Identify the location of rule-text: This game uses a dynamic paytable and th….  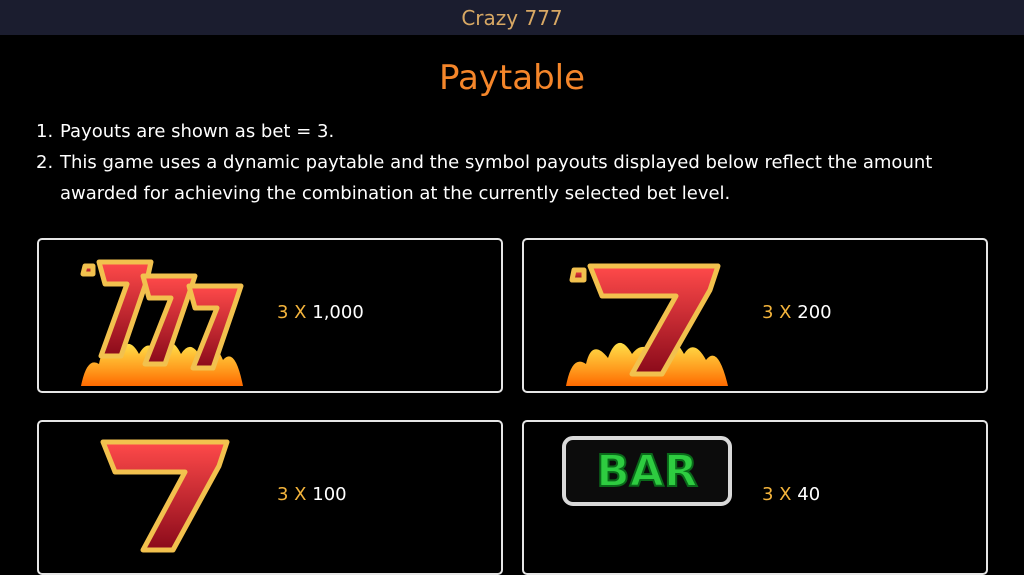
(496, 178).